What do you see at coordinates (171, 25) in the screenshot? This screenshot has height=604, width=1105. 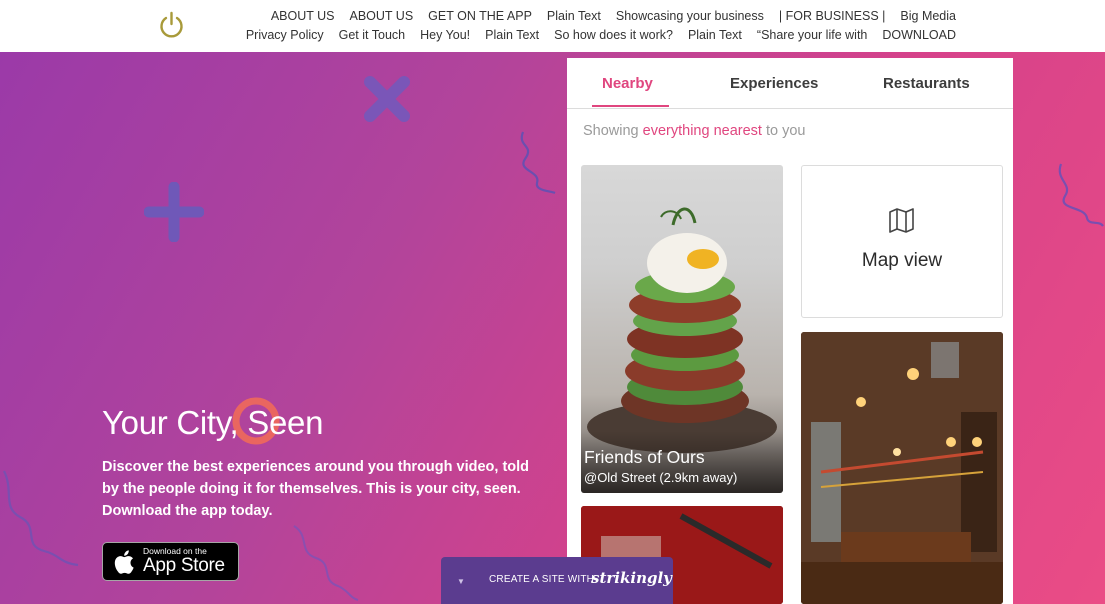 I see `power-logo-icon` at bounding box center [171, 25].